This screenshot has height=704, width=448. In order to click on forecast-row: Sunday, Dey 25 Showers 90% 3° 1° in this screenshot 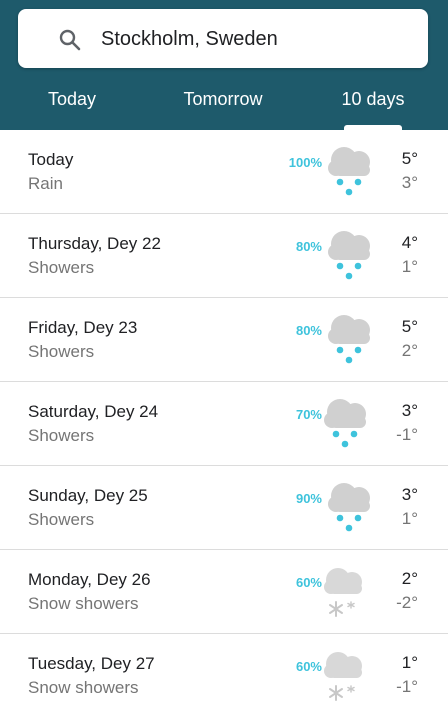, I will do `click(224, 508)`.